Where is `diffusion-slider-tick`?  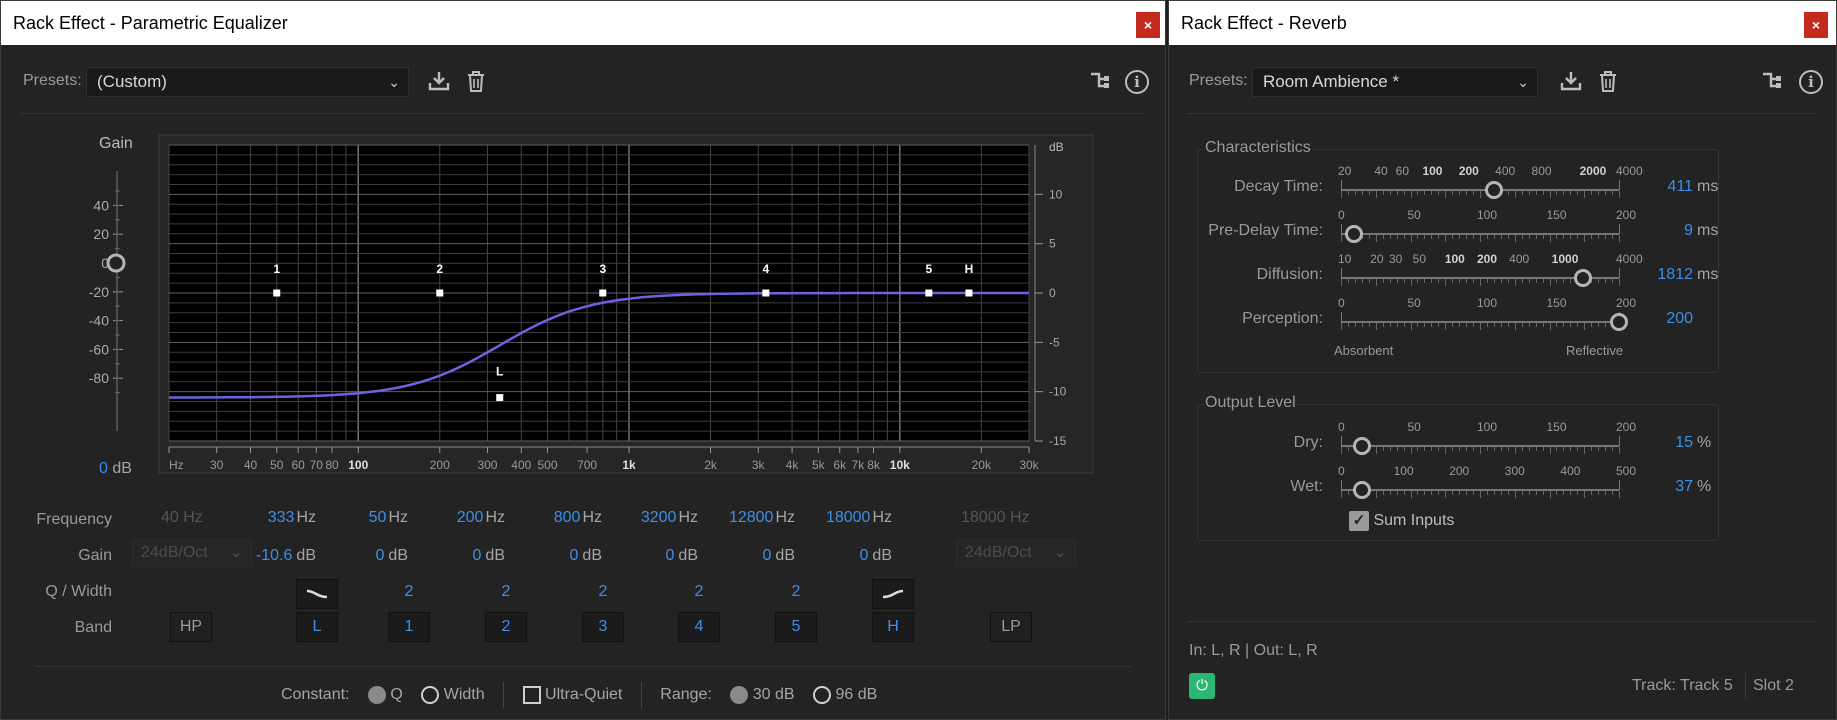
diffusion-slider-tick is located at coordinates (1467, 281).